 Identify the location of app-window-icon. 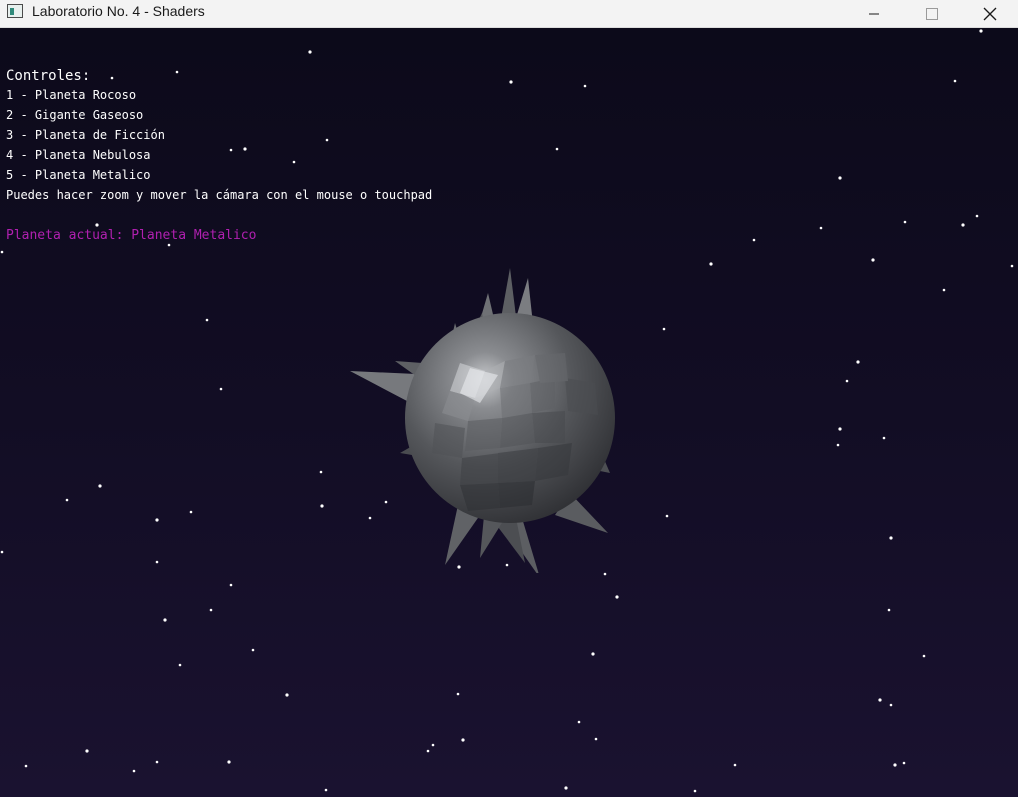
(15, 11).